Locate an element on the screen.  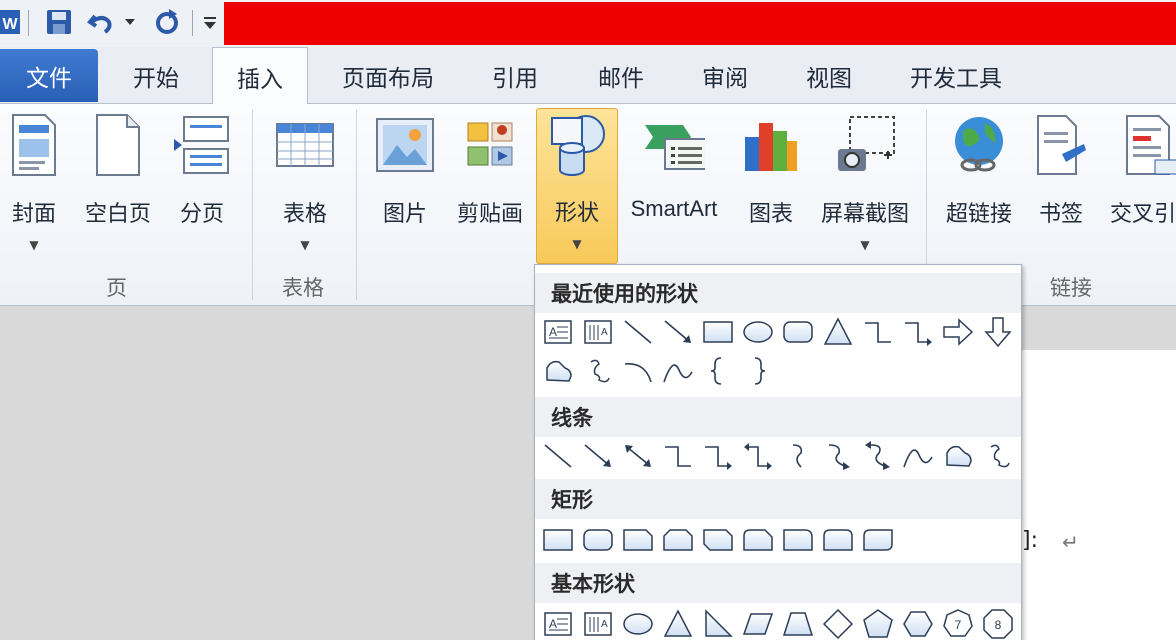
tab-insert: 插入 is located at coordinates (260, 76).